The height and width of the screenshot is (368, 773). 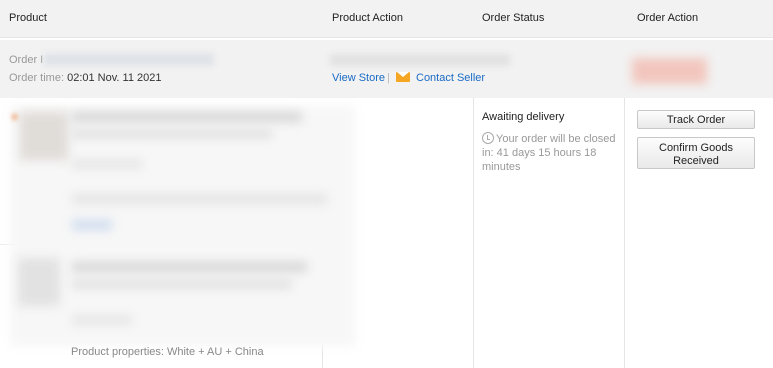 I want to click on clock-icon, so click(x=488, y=138).